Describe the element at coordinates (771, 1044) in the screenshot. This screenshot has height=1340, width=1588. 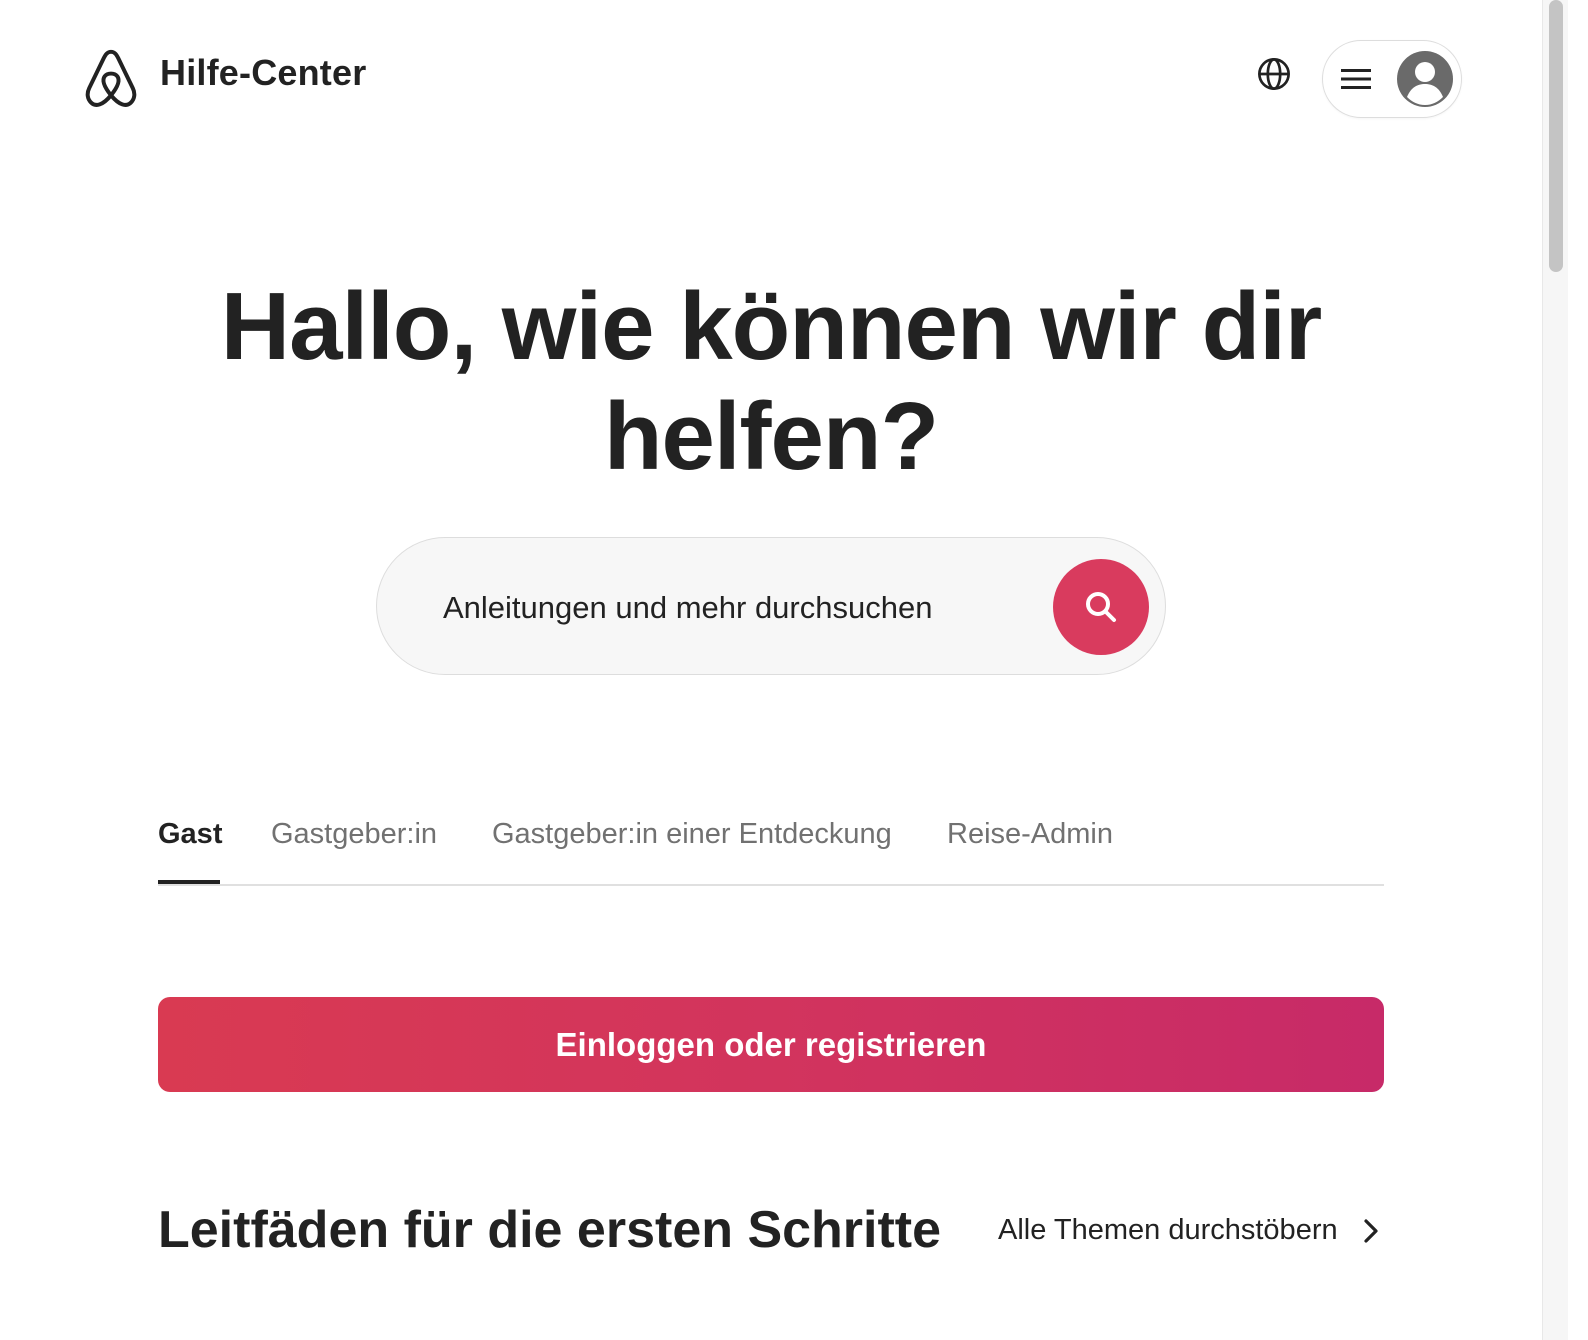
I see `login-register-button: Einloggen oder registrieren` at that location.